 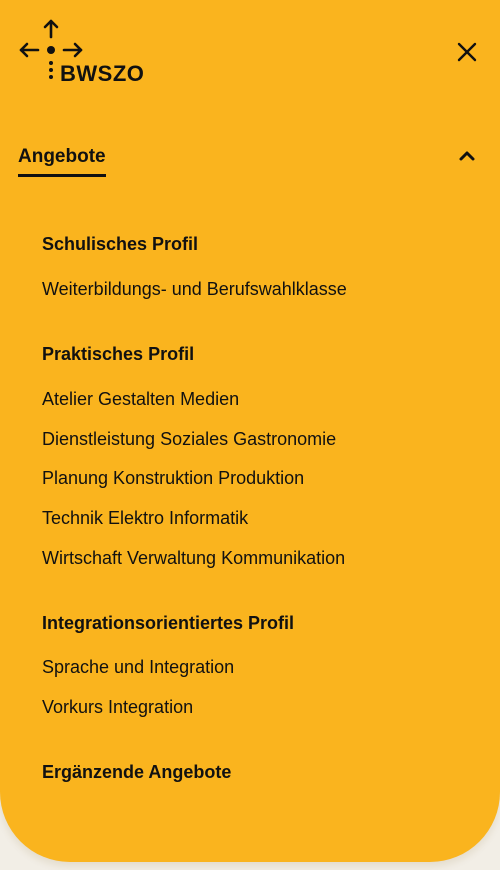 What do you see at coordinates (140, 399) in the screenshot?
I see `menu-link-atelier-gestalten-medien: Atelier Gestalten Medien` at bounding box center [140, 399].